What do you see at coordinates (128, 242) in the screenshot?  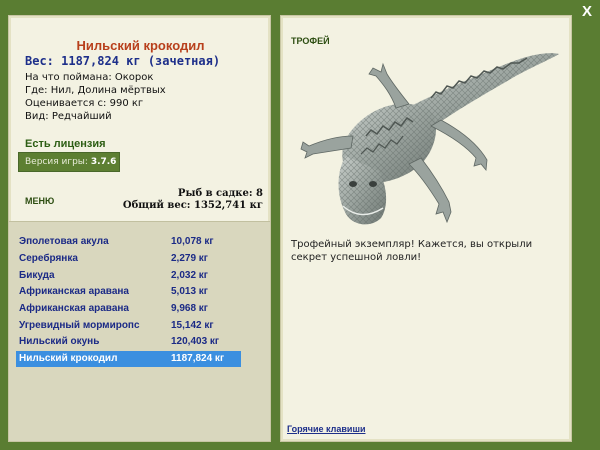 I see `fish-row: Эполетовая акула 10,078 кг` at bounding box center [128, 242].